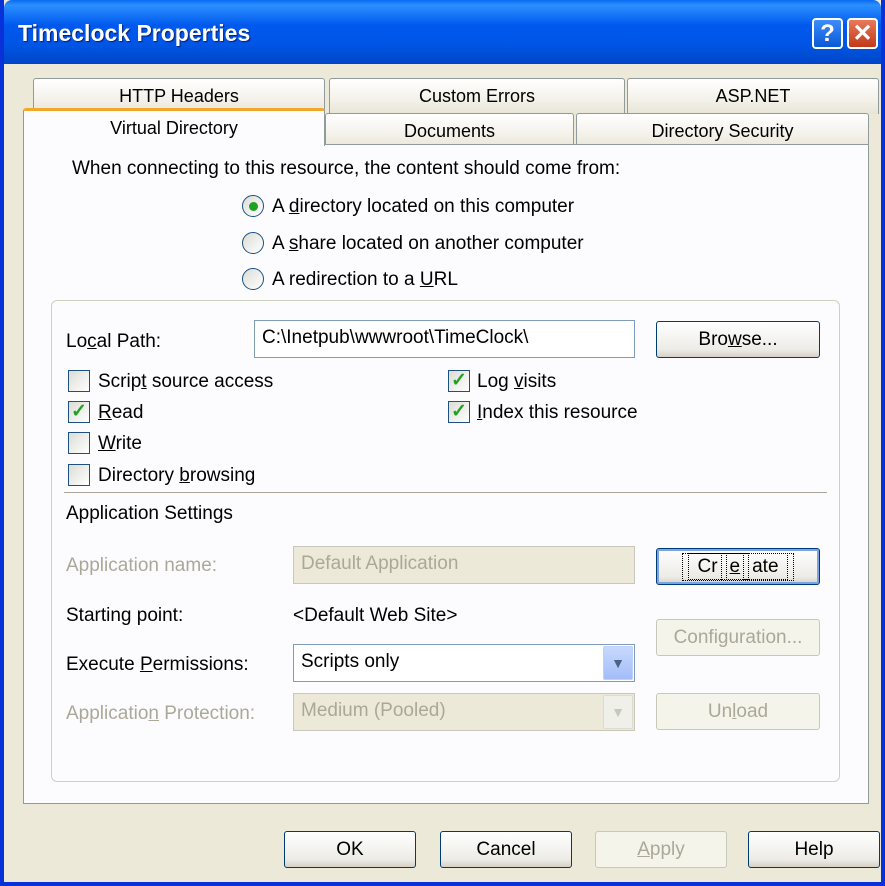  Describe the element at coordinates (464, 565) in the screenshot. I see `application-name-input: Default Application` at that location.